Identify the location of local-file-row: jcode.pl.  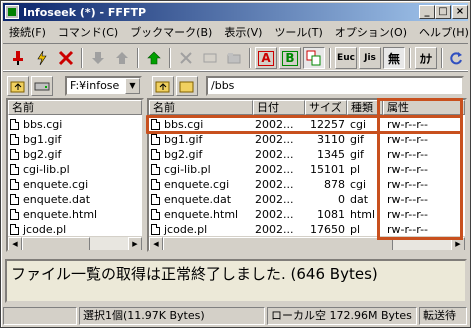
(75, 229).